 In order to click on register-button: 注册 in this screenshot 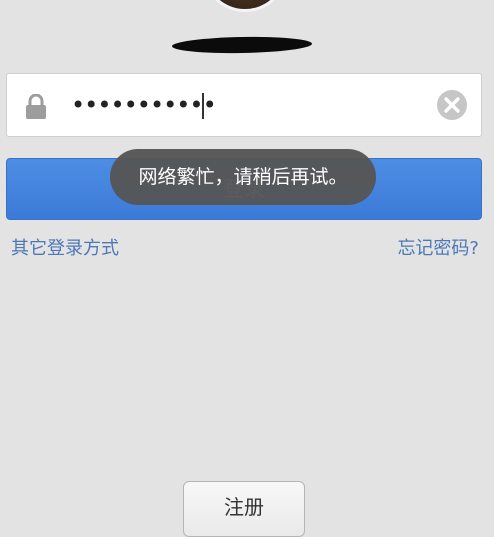, I will do `click(244, 509)`.